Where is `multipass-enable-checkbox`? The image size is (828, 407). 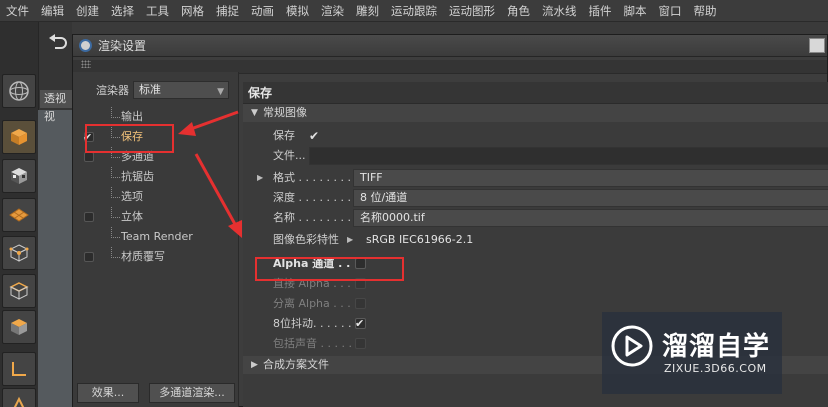
multipass-enable-checkbox is located at coordinates (89, 157).